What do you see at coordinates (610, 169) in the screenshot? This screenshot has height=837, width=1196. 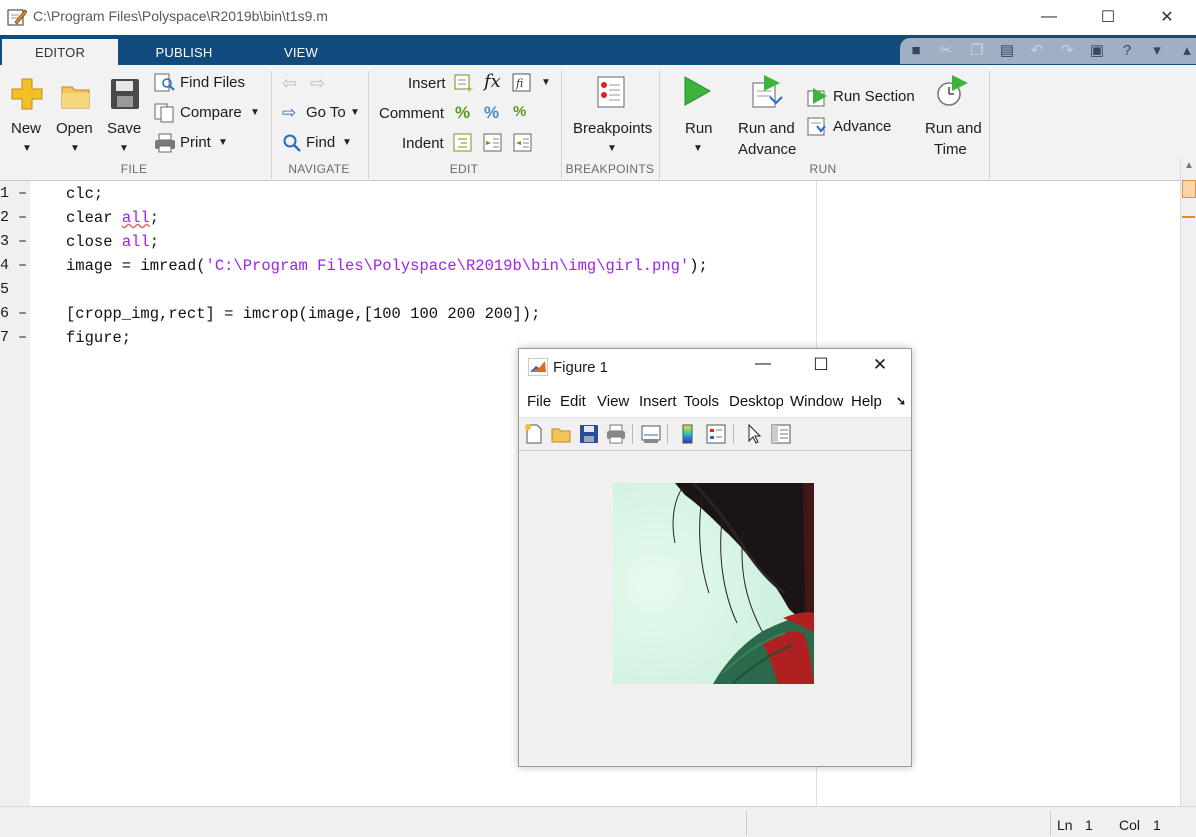 I see `breakpoints-group-label: BREAKPOINTS` at bounding box center [610, 169].